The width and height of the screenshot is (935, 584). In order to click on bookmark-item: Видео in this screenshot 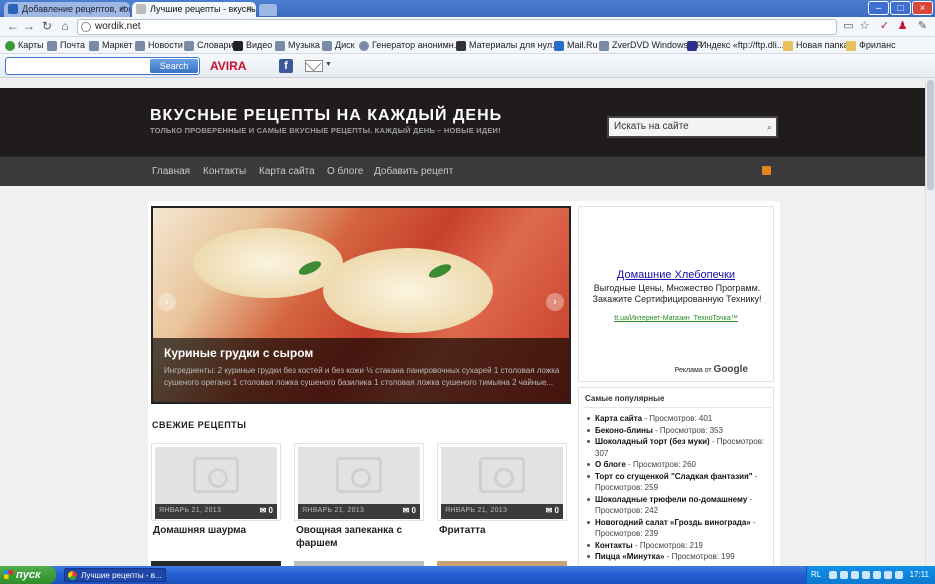, I will do `click(252, 45)`.